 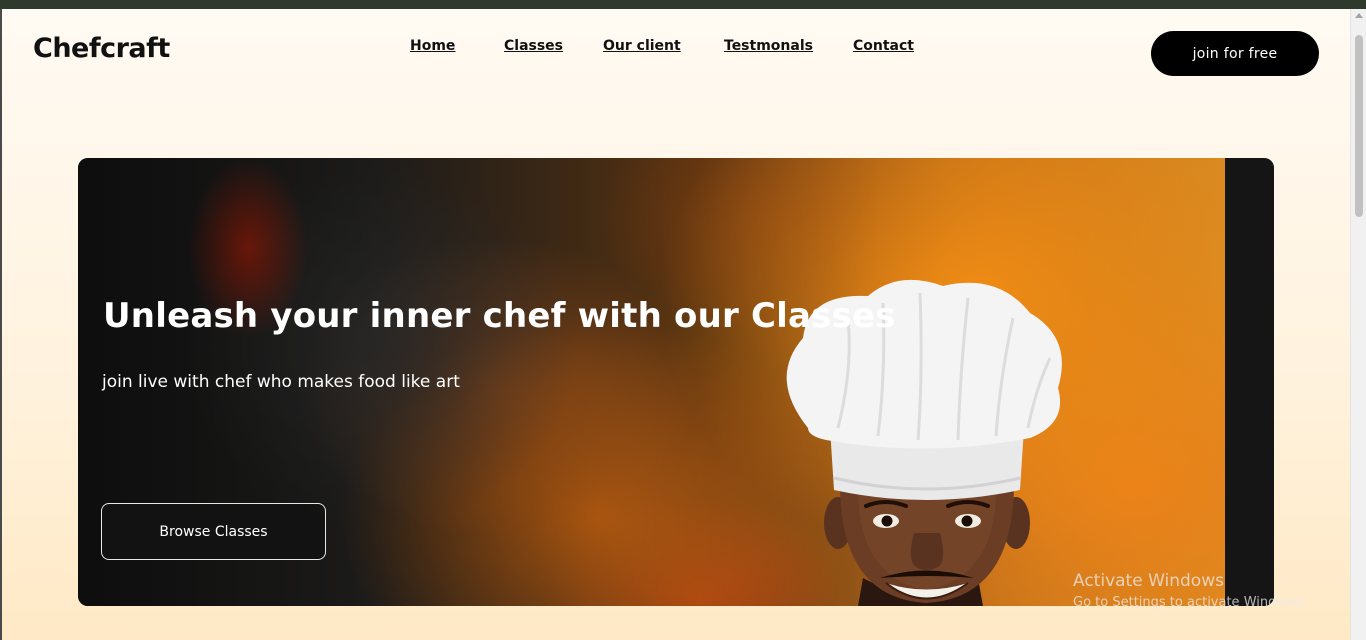 What do you see at coordinates (1359, 15) in the screenshot?
I see `scroll-up-arrow-icon` at bounding box center [1359, 15].